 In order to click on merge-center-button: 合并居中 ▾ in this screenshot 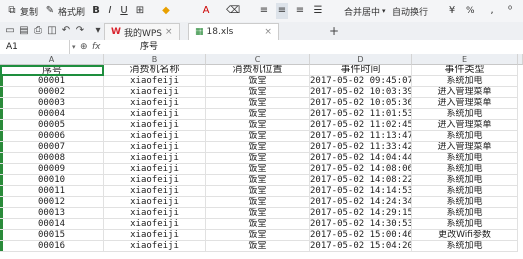, I will do `click(365, 11)`.